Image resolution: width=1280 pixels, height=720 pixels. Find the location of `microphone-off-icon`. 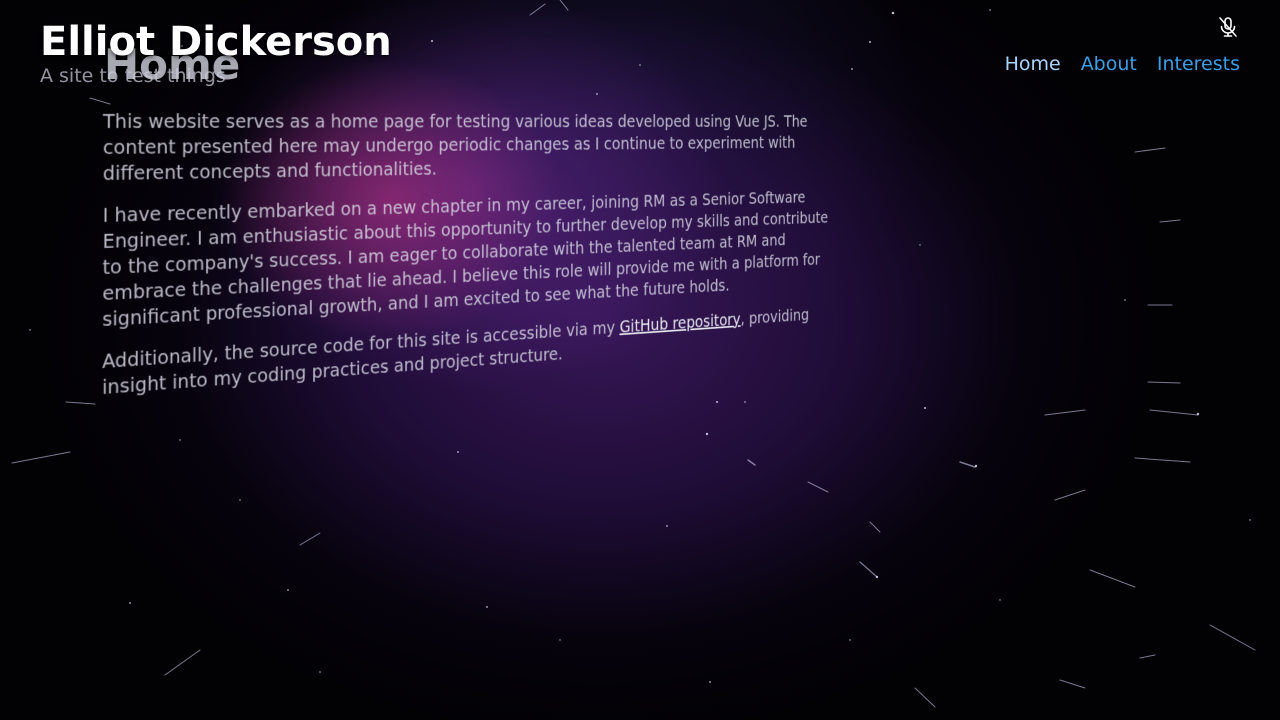

microphone-off-icon is located at coordinates (1228, 27).